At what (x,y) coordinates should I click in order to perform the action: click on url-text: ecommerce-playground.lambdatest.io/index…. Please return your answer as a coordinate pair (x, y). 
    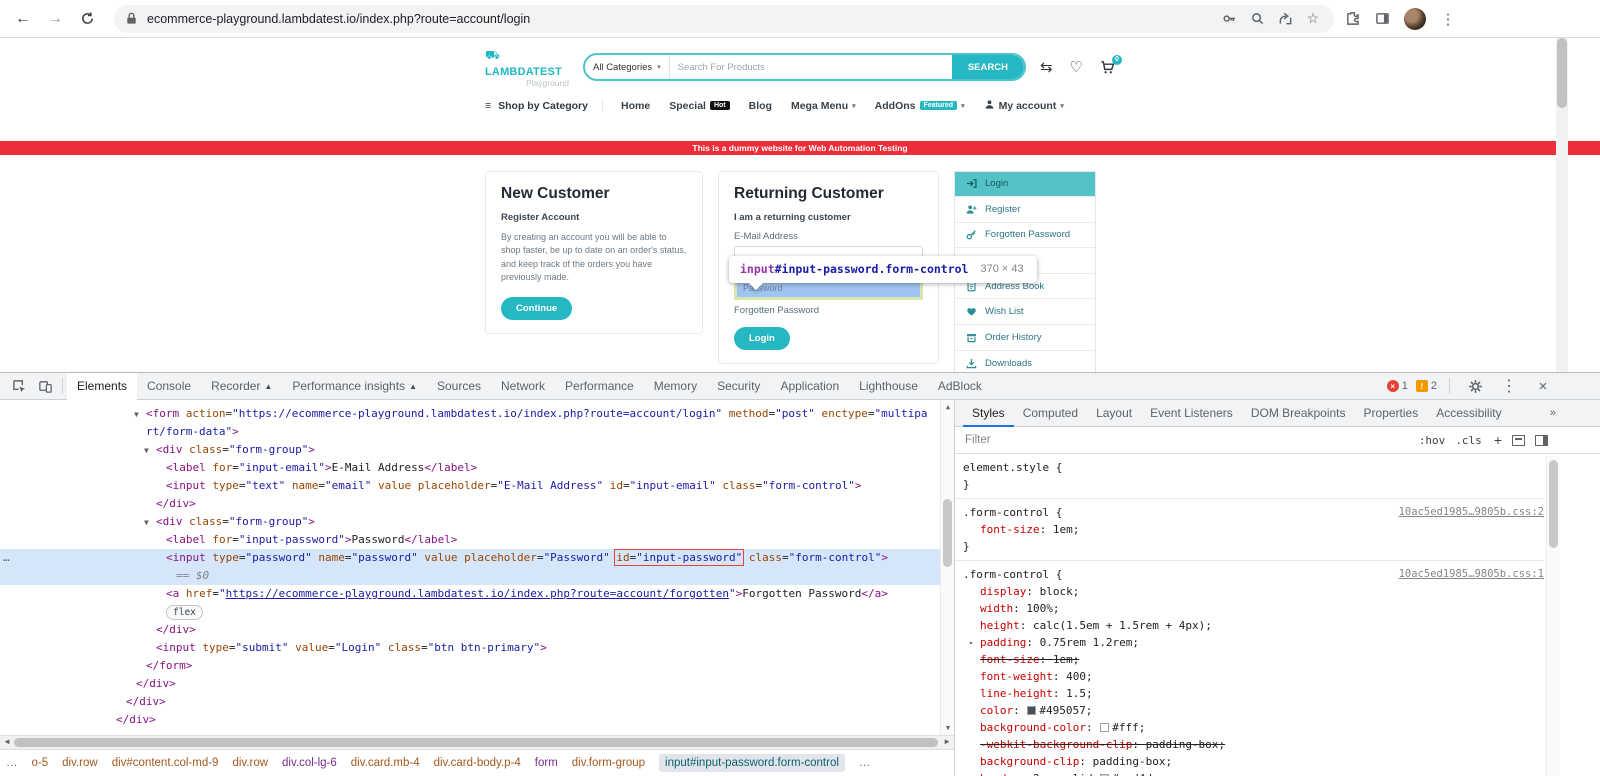
    Looking at the image, I should click on (679, 19).